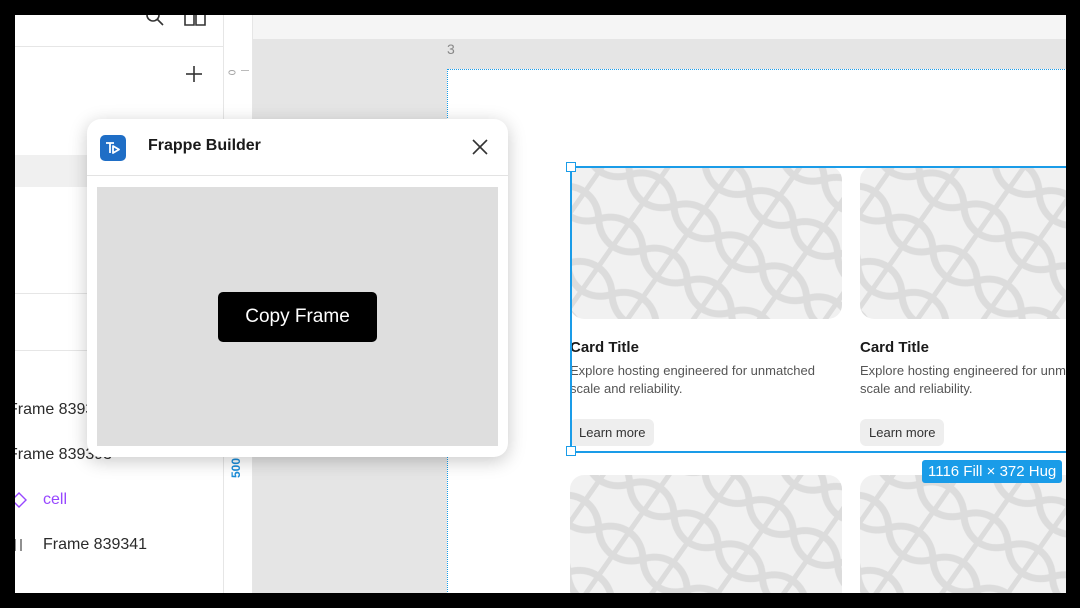 Image resolution: width=1080 pixels, height=608 pixels. I want to click on plugin-header: Frappe Builder, so click(297, 147).